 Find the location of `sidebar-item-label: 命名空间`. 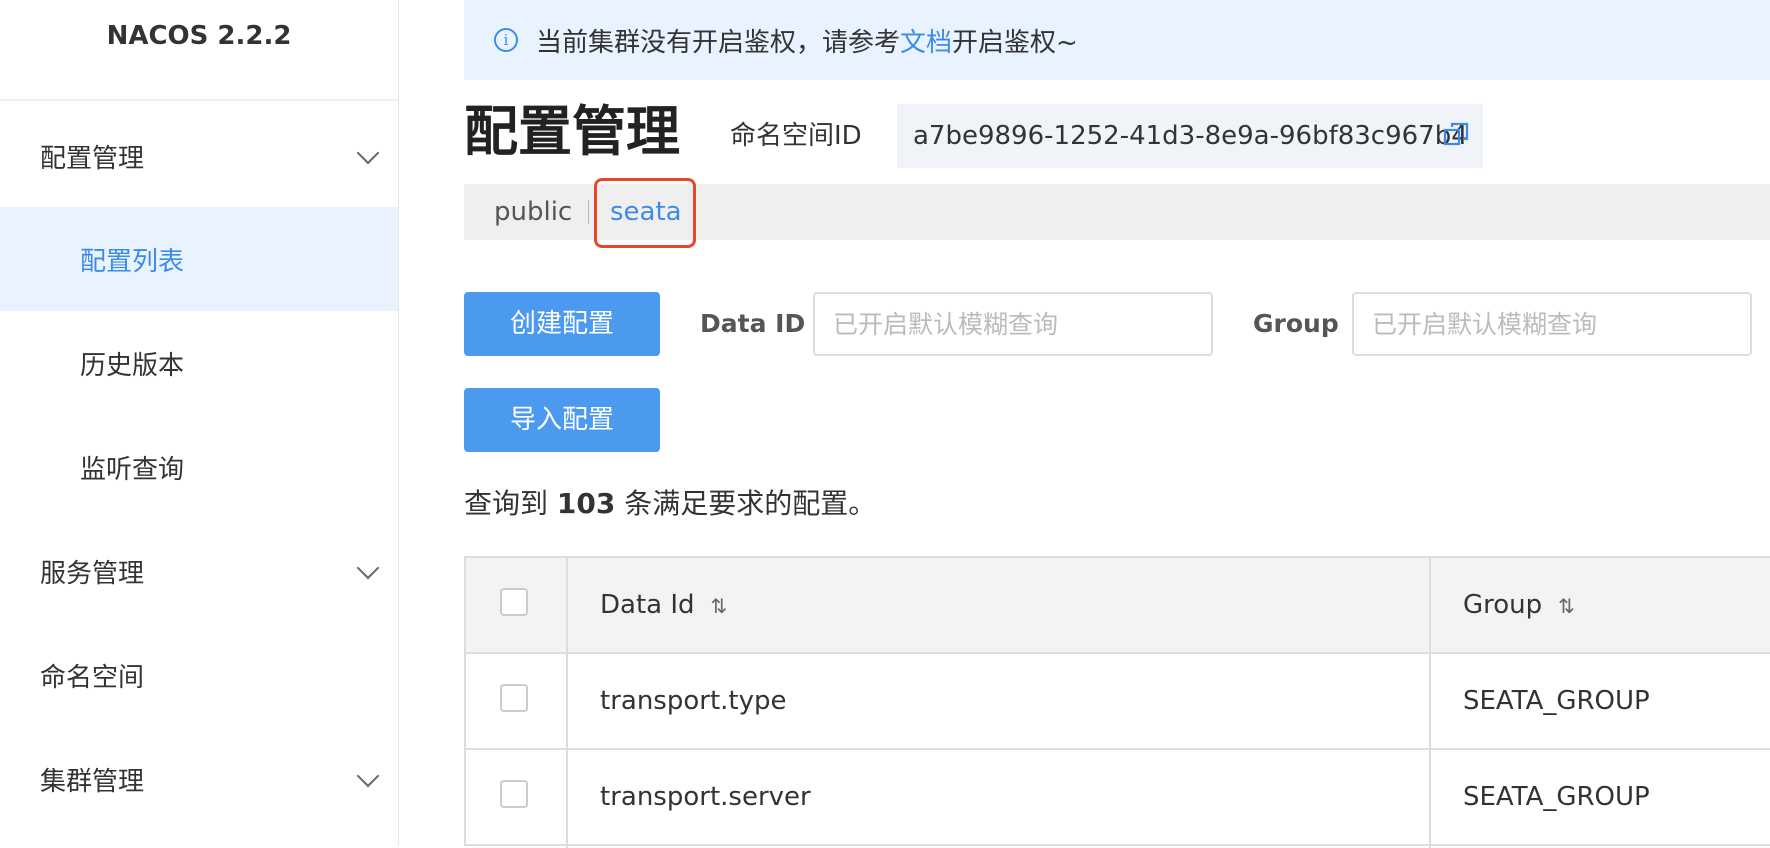

sidebar-item-label: 命名空间 is located at coordinates (92, 677).